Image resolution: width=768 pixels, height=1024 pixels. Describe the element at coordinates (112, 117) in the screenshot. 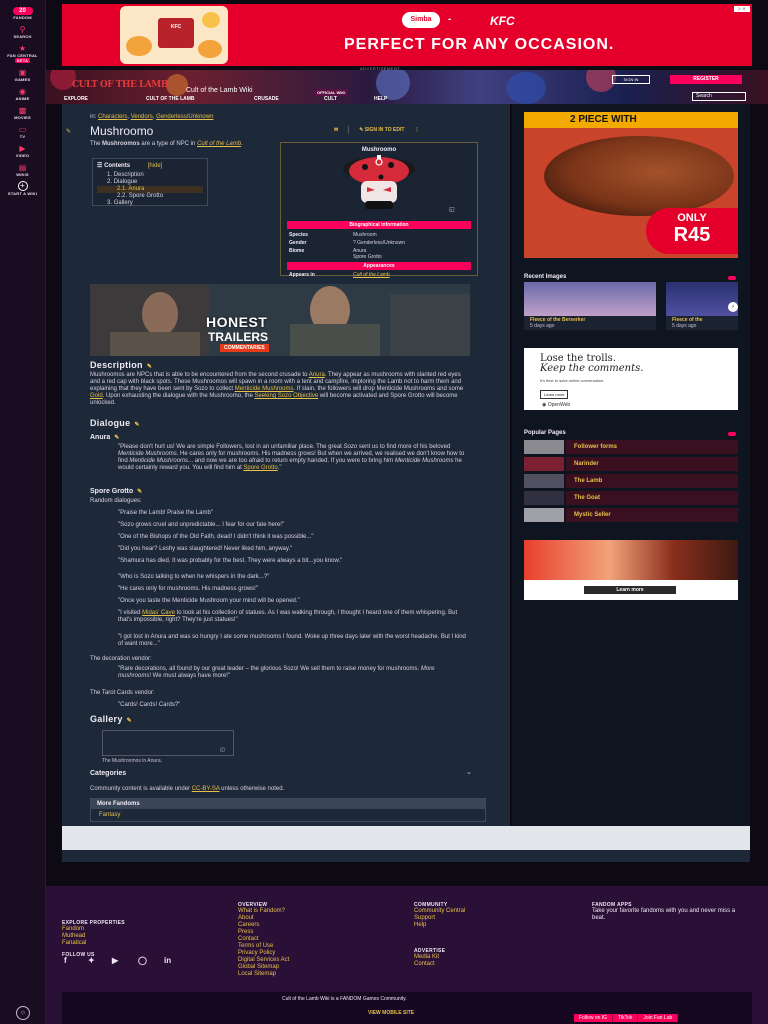

I see `breadcrumb-characters: Characters` at that location.